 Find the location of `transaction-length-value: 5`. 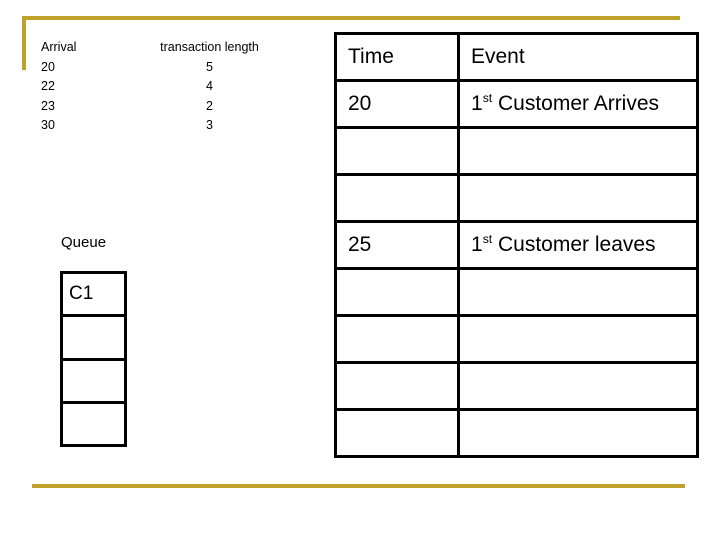

transaction-length-value: 5 is located at coordinates (209, 66).